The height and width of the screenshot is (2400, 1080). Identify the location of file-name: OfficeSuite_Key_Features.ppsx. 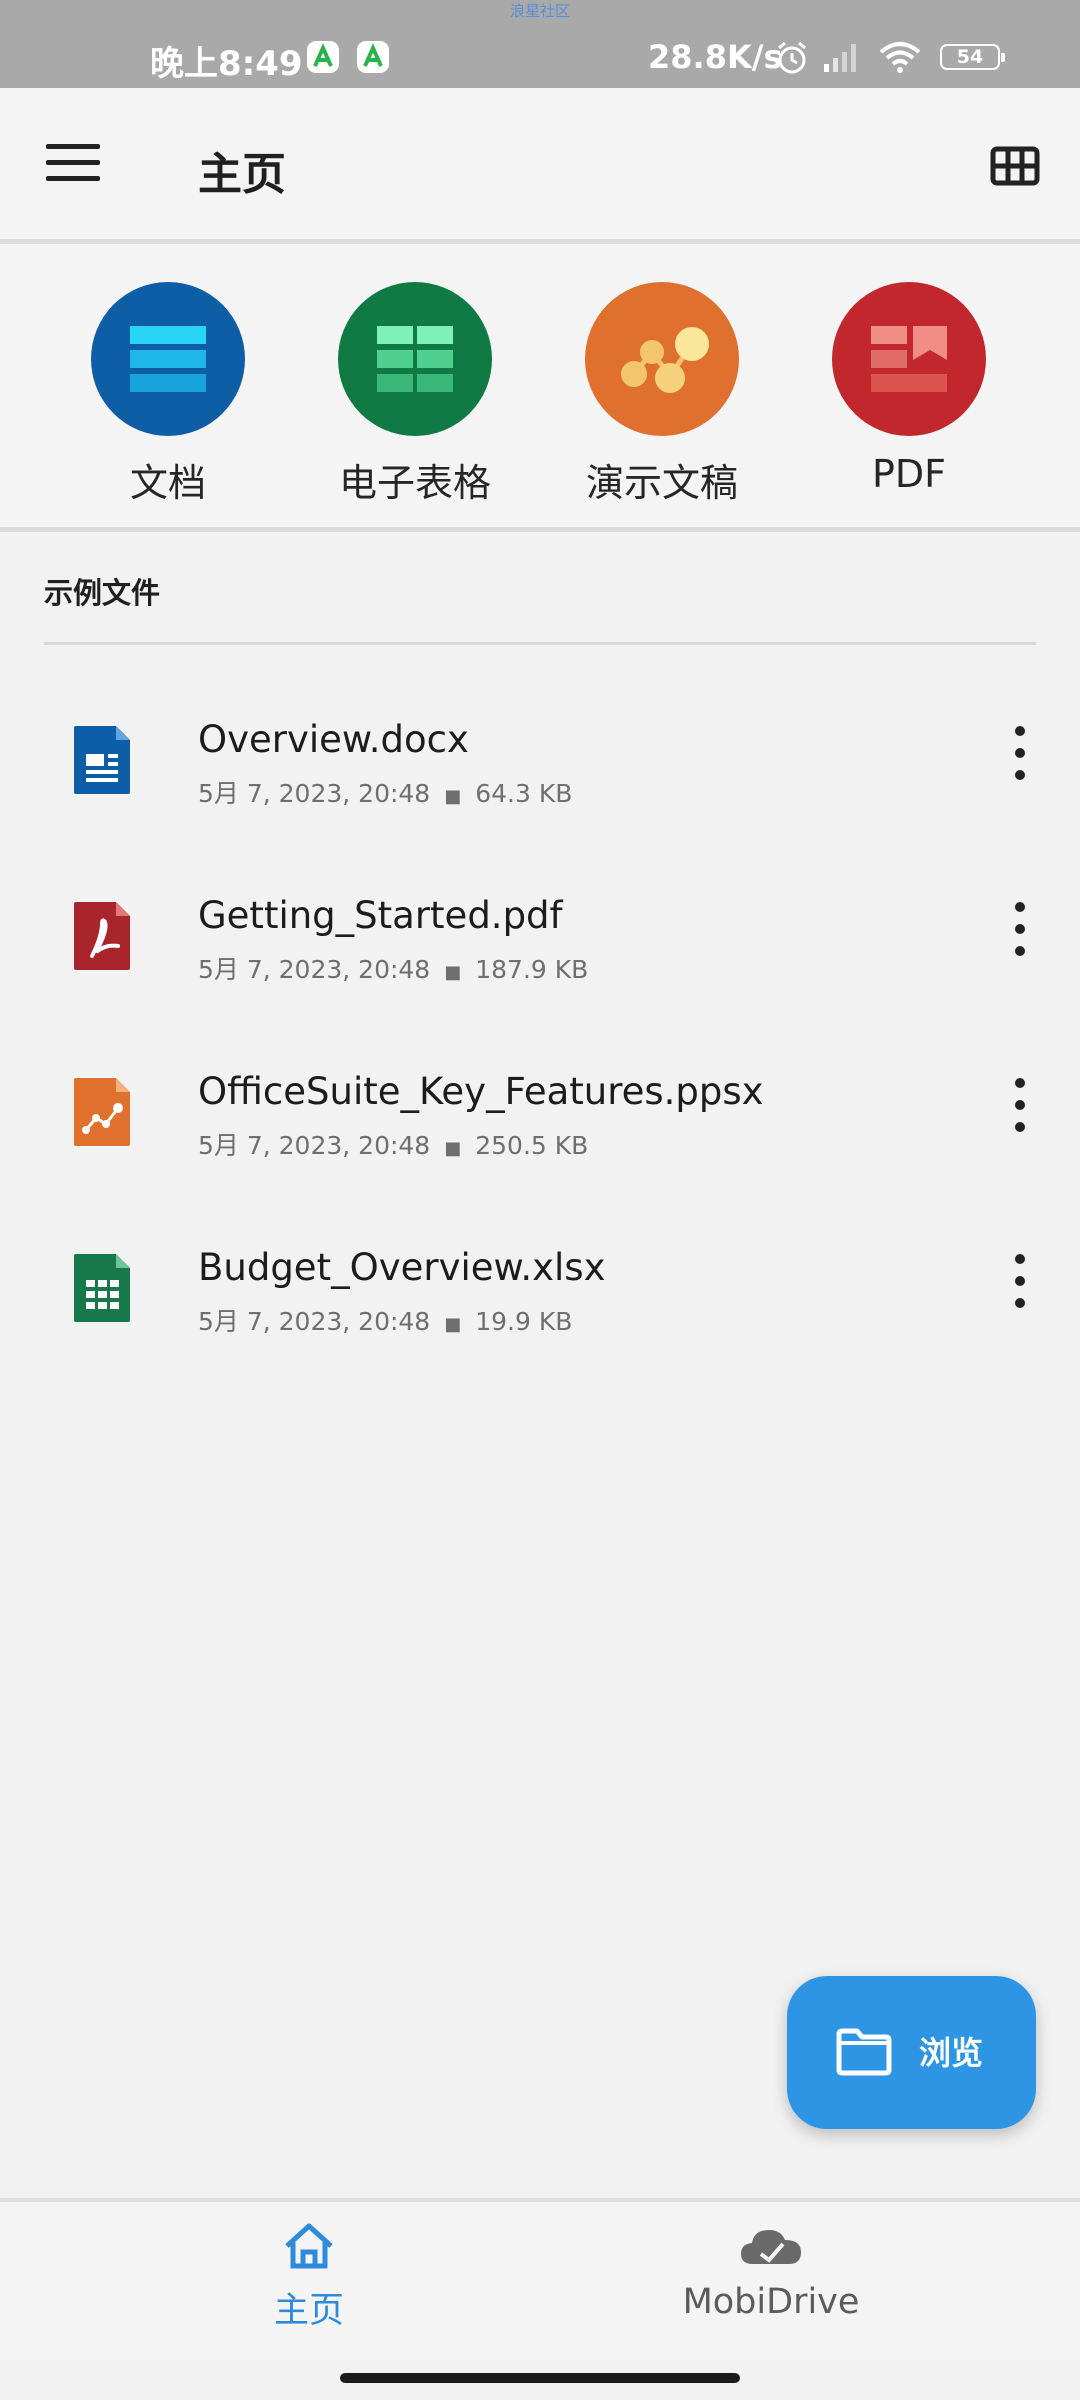
(481, 1091).